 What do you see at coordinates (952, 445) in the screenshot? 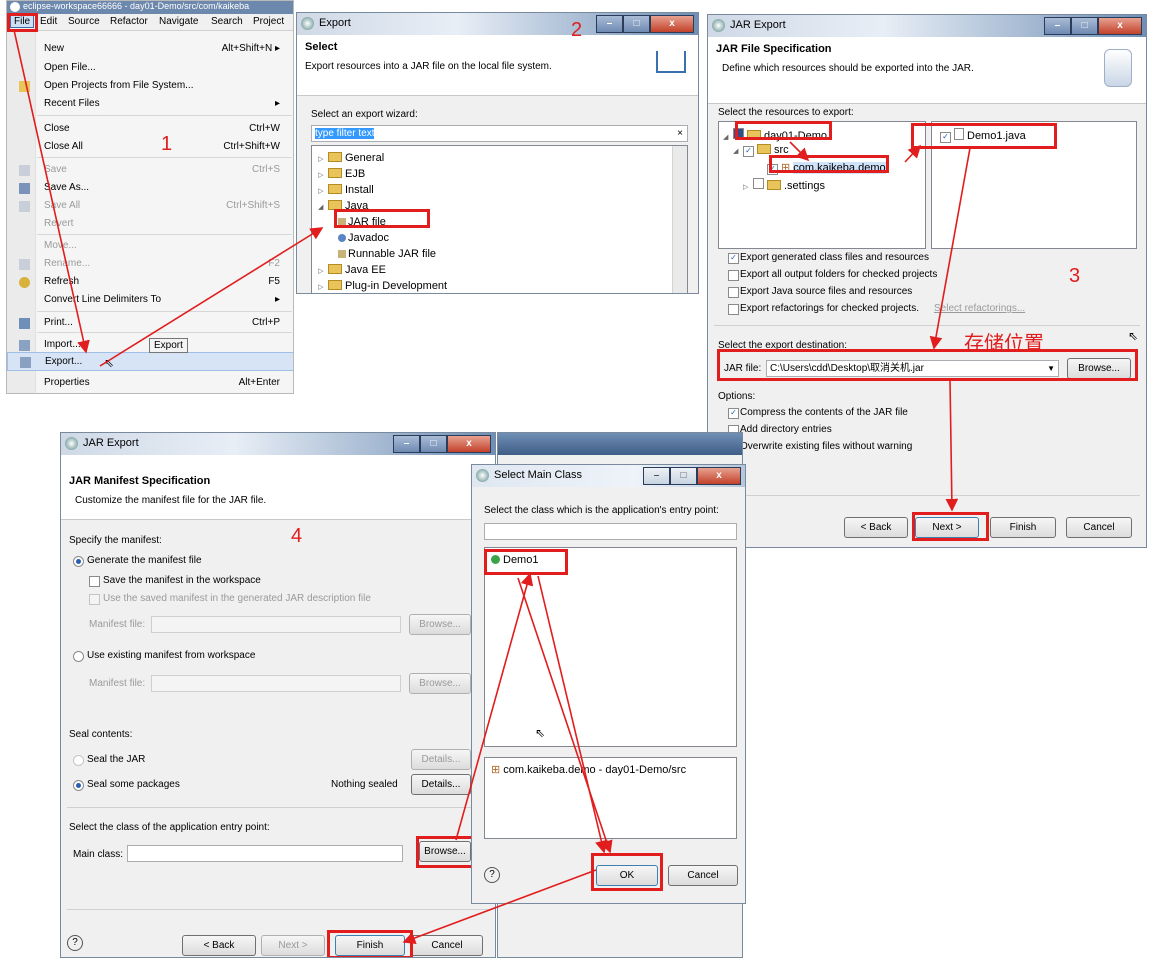
I see `arrow-destination-to-next` at bounding box center [952, 445].